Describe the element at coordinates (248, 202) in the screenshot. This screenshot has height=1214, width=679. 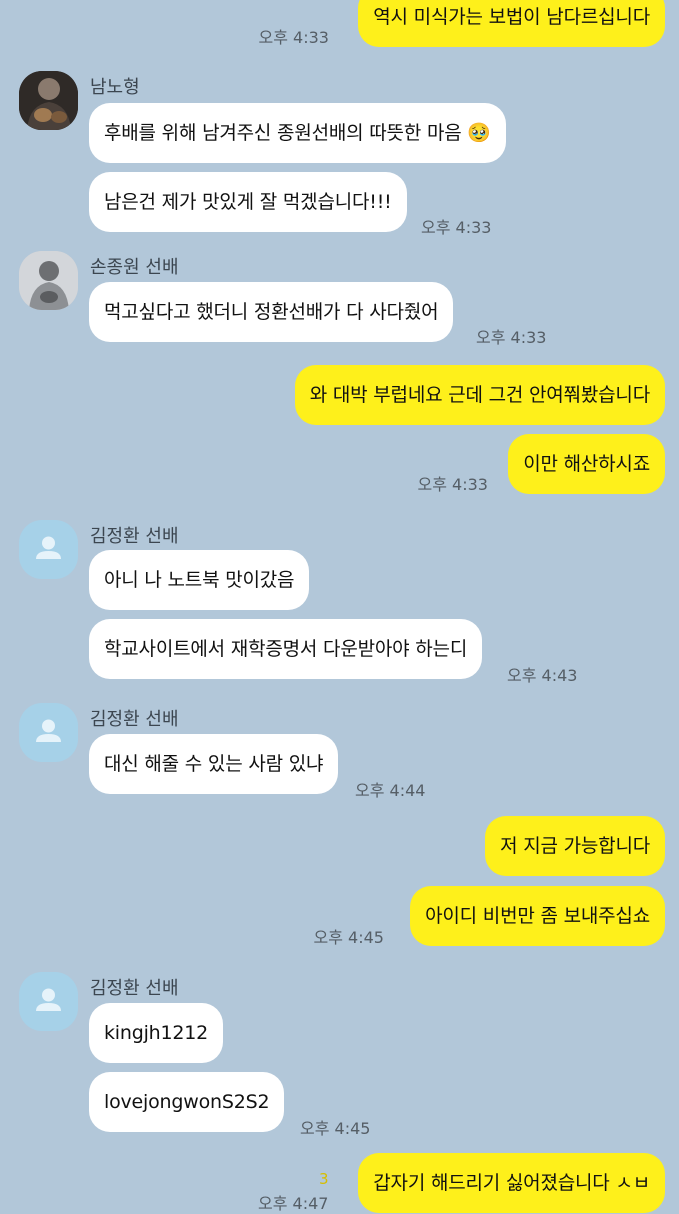
I see `message-bubble: 남은건 제가 맛있게 잘 먹겠습니다!!!` at that location.